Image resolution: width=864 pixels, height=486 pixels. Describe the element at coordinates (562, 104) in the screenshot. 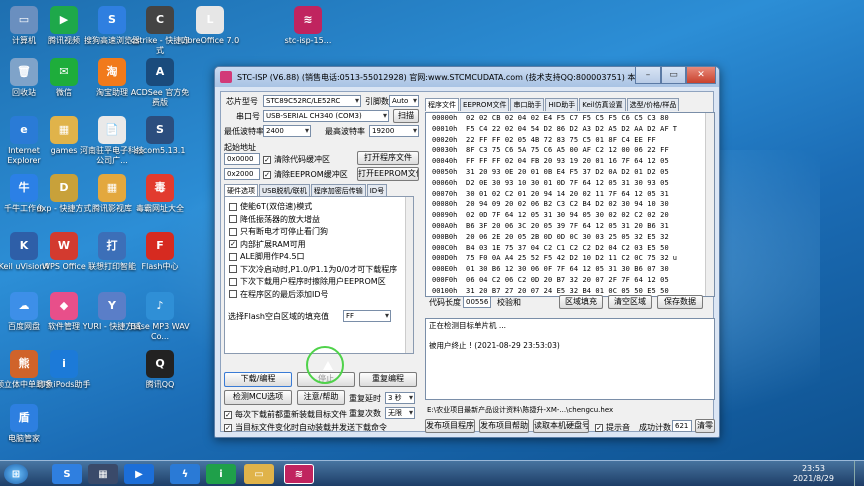

I see `tab: HID助手` at that location.